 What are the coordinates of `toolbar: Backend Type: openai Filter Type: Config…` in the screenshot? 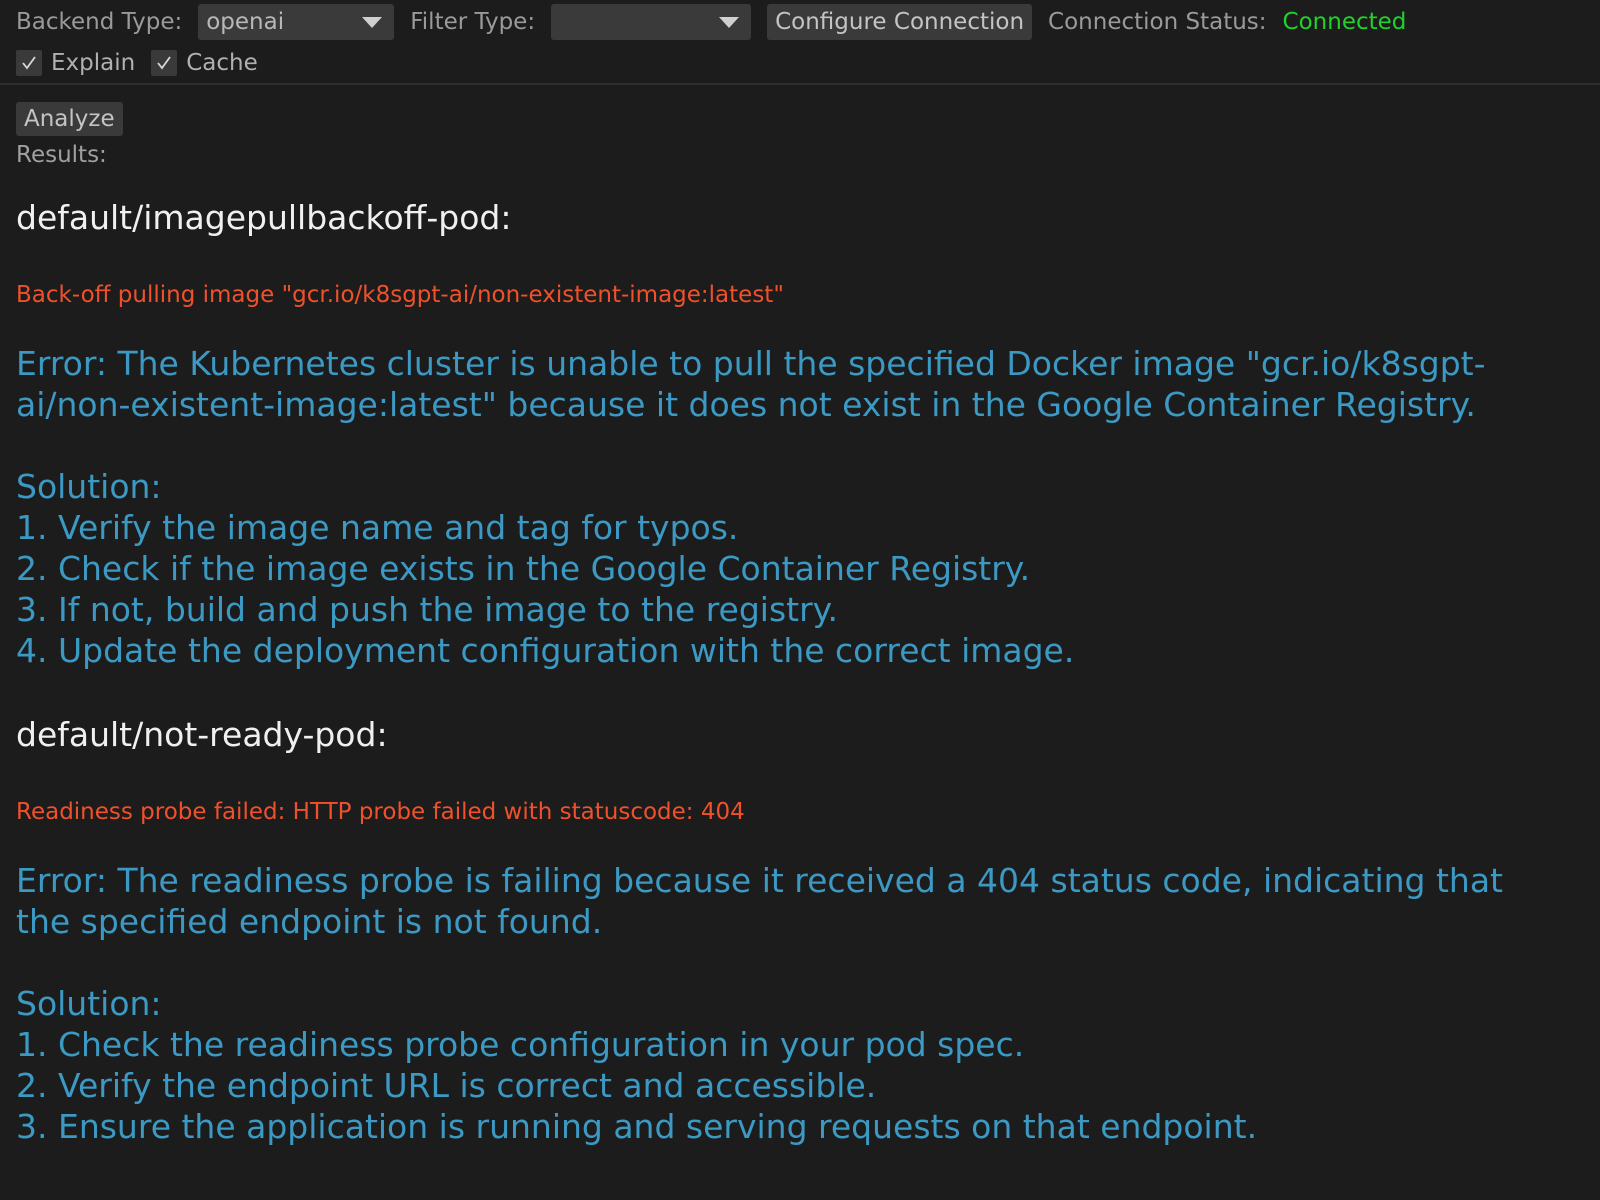 It's located at (711, 22).